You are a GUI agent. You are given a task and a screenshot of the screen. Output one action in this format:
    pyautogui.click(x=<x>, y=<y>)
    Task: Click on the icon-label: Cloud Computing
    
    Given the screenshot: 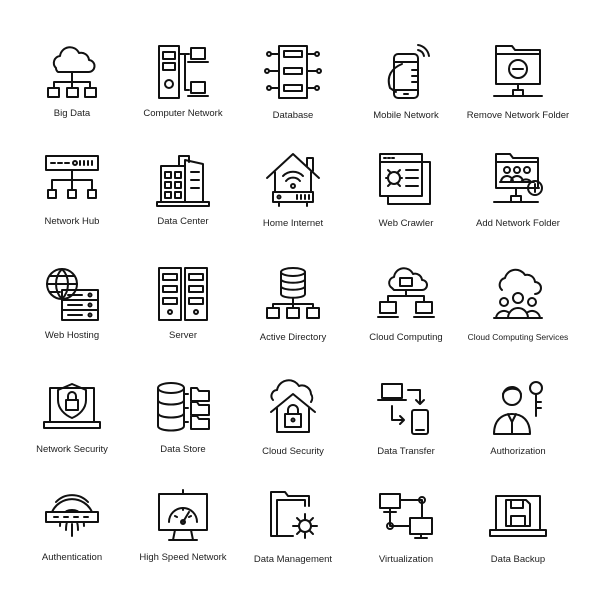 What is the action you would take?
    pyautogui.click(x=406, y=337)
    